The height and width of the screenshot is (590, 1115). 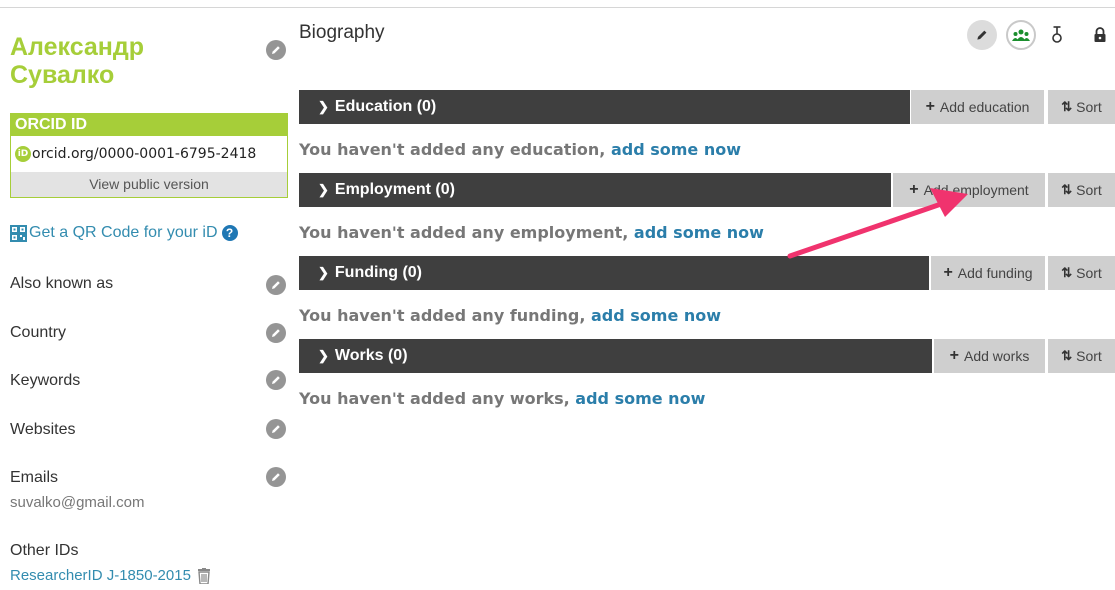 I want to click on keywords-label: Keywords, so click(x=45, y=380).